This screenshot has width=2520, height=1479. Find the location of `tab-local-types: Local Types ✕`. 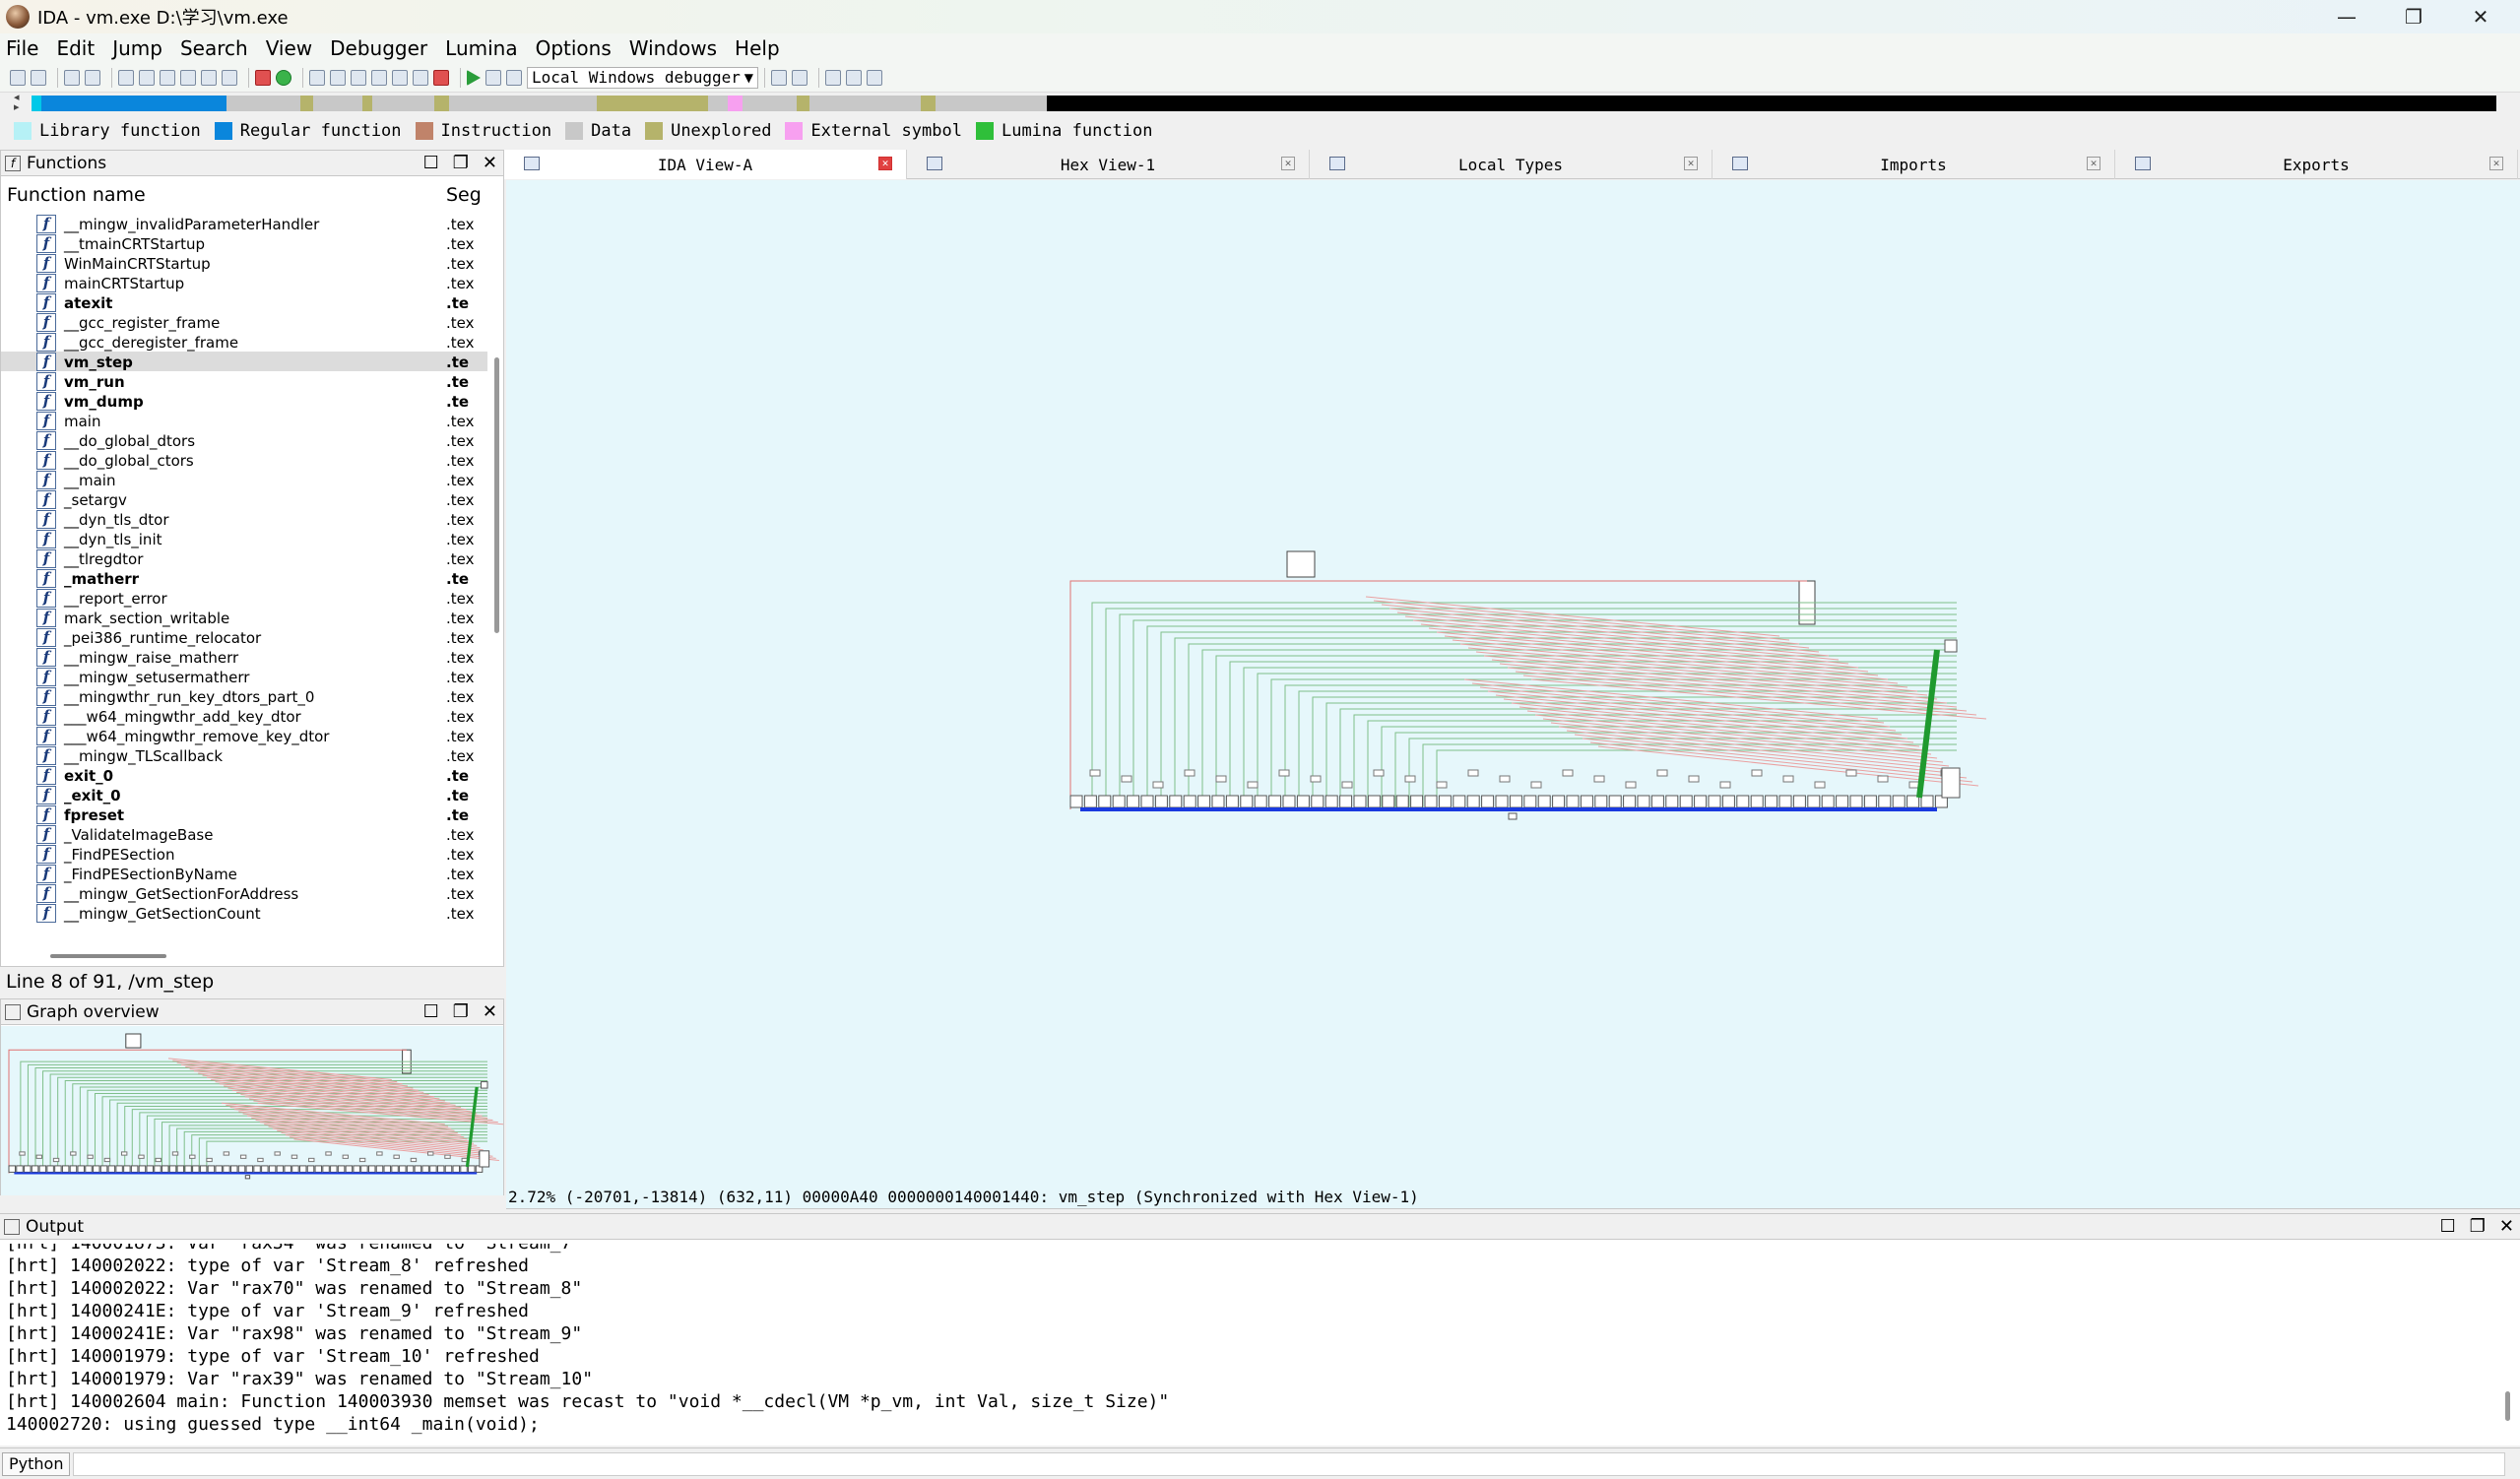

tab-local-types: Local Types ✕ is located at coordinates (1511, 164).